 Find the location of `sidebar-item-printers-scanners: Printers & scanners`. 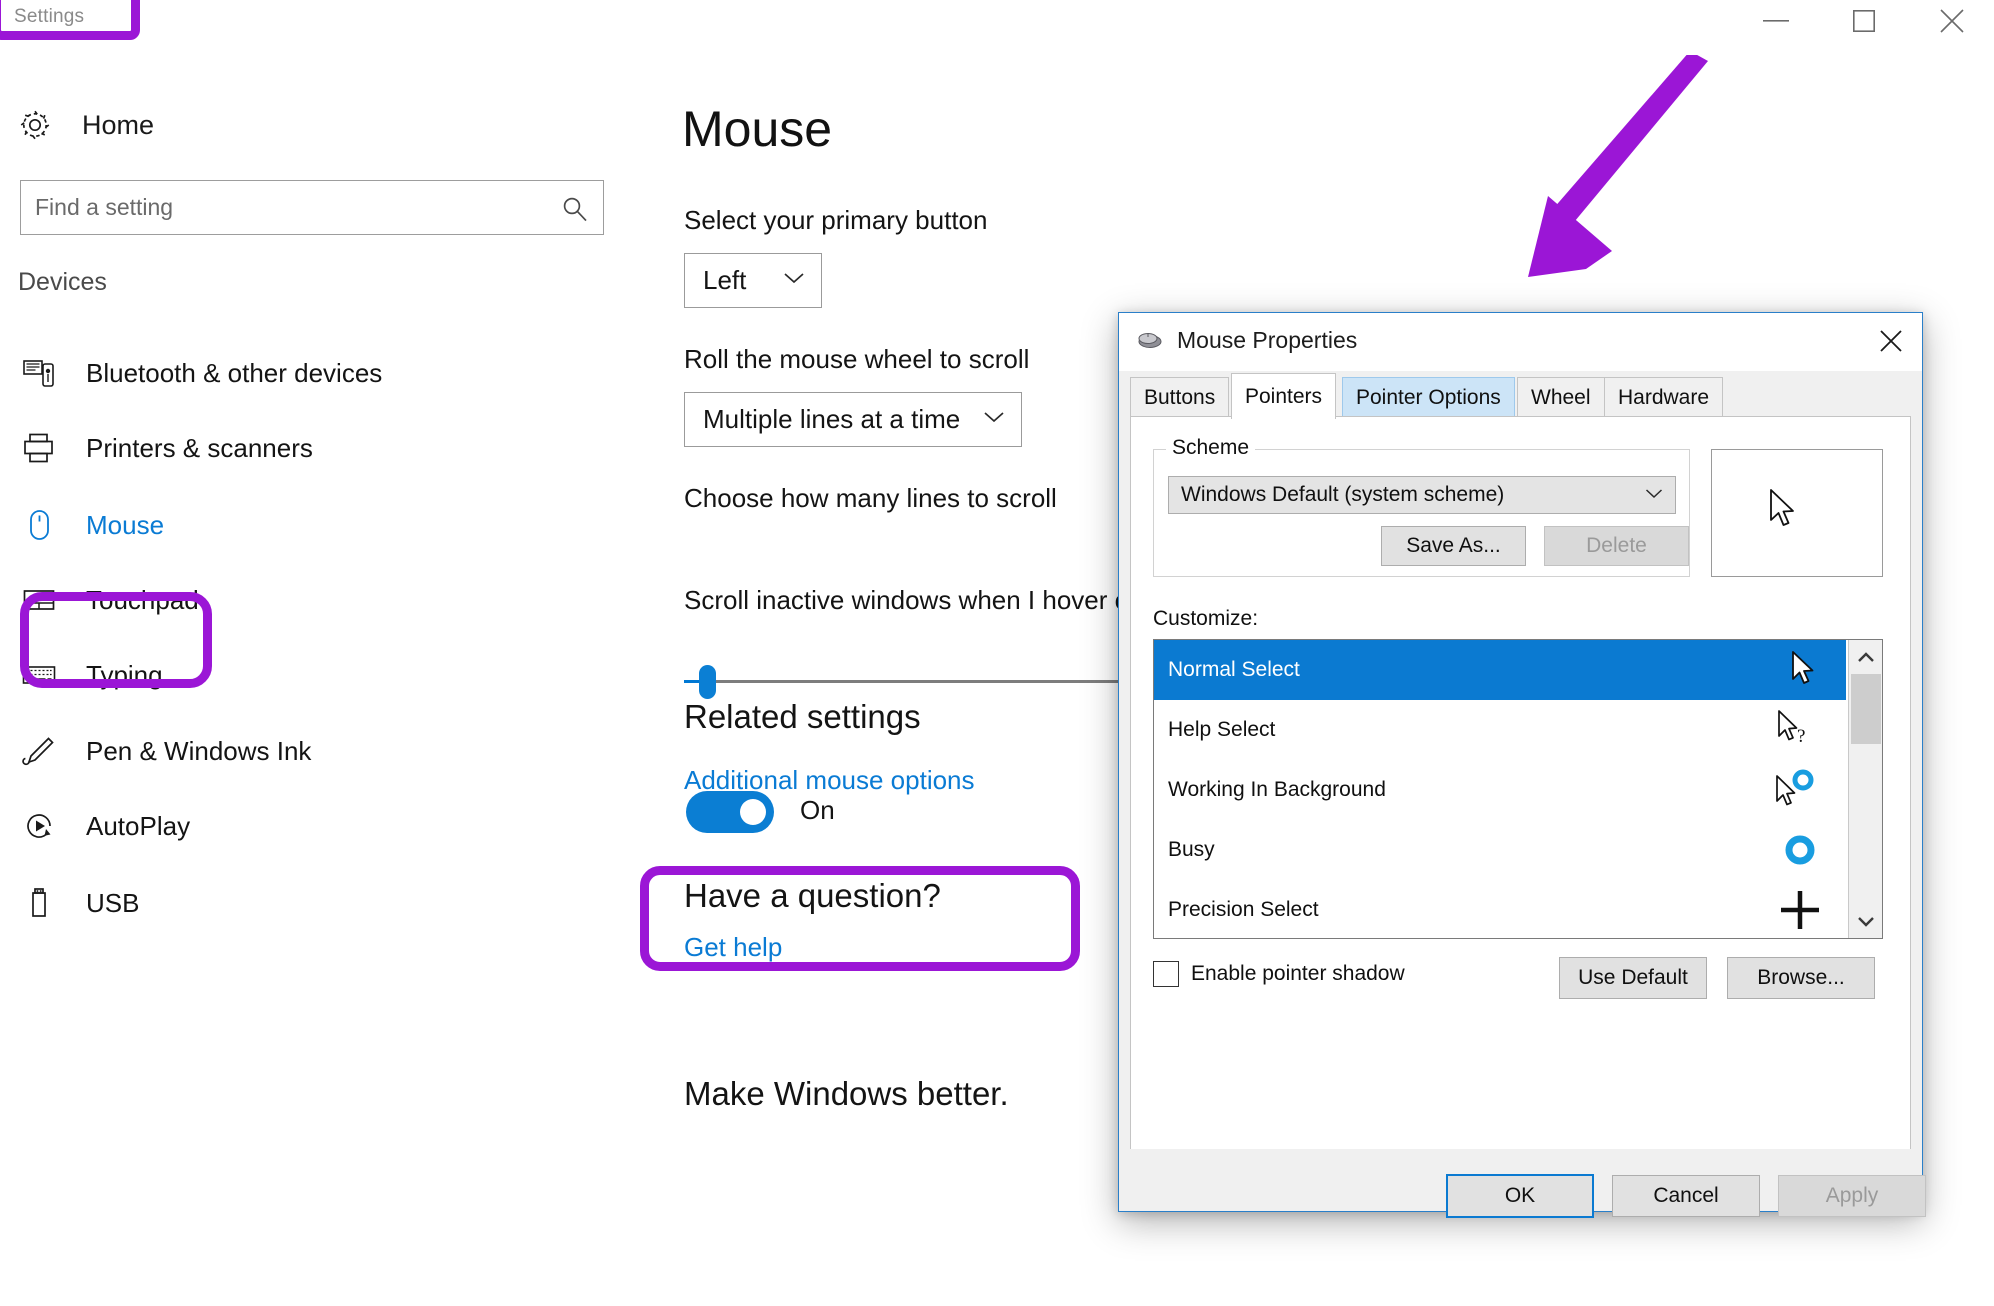

sidebar-item-printers-scanners: Printers & scanners is located at coordinates (308, 448).